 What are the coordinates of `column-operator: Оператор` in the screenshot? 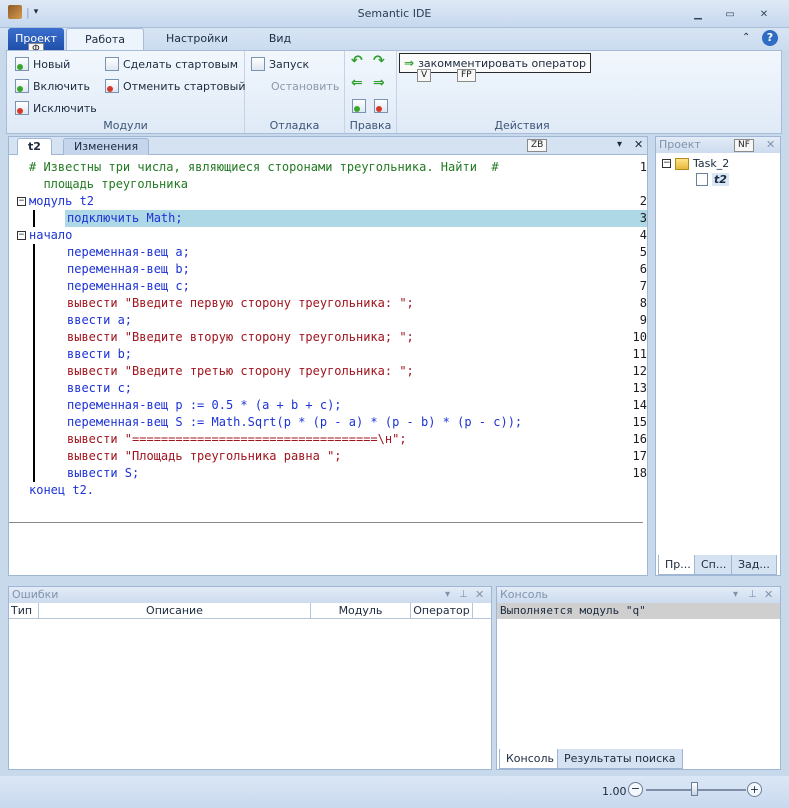 It's located at (442, 611).